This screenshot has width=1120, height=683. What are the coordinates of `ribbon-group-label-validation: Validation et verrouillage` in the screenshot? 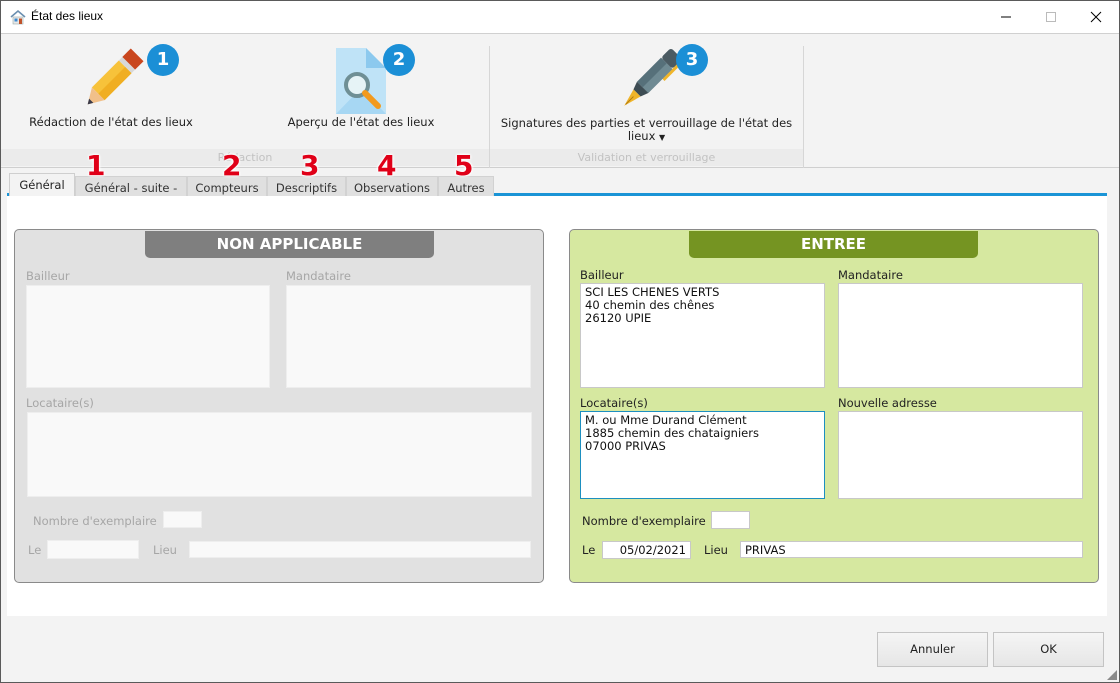 It's located at (646, 157).